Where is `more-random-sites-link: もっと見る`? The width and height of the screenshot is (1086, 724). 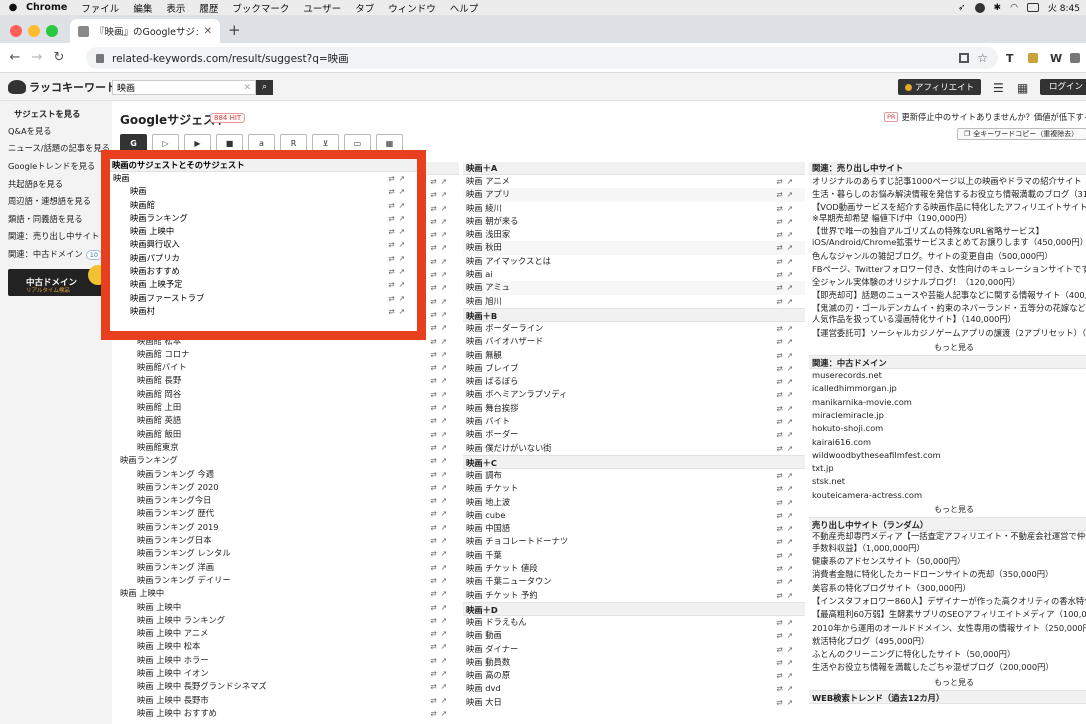
more-random-sites-link: もっと見る is located at coordinates (947, 682).